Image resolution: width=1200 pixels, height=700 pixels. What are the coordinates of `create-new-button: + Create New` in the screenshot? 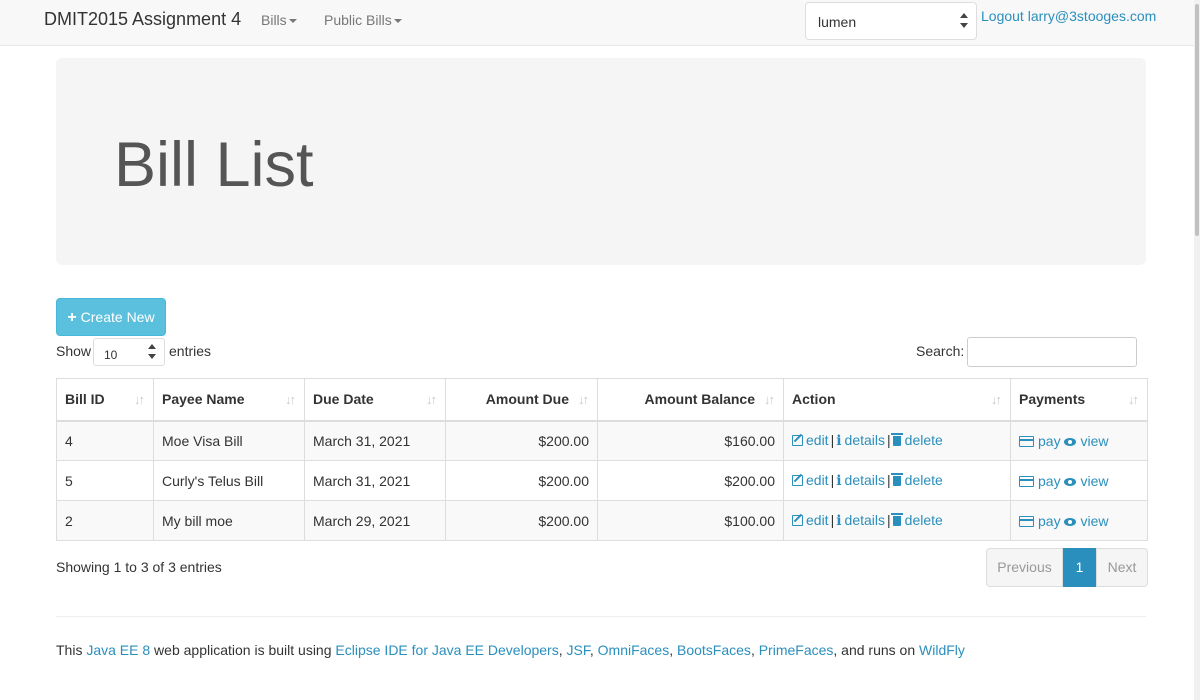 It's located at (111, 317).